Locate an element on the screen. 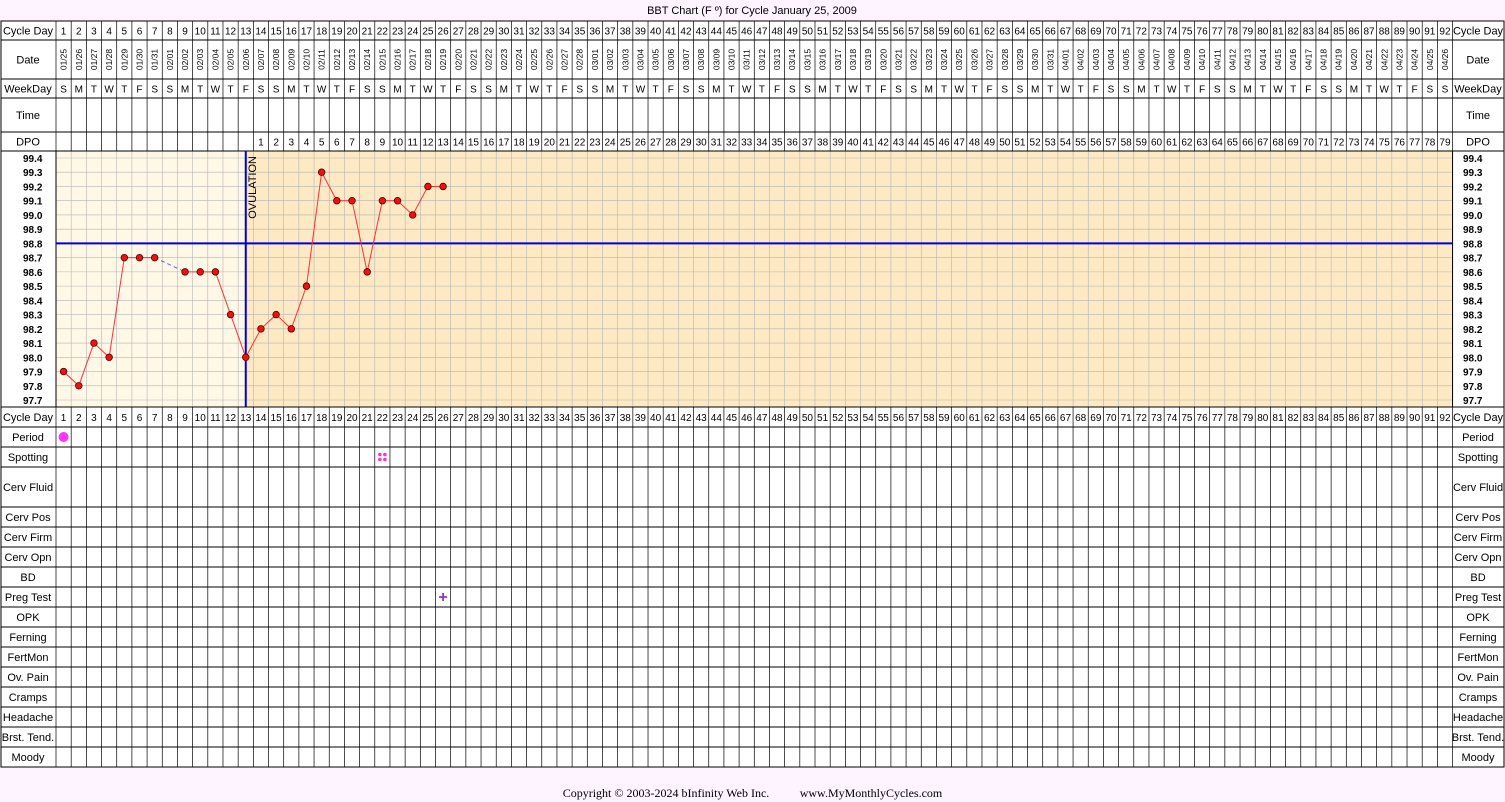 The height and width of the screenshot is (802, 1505). date-label: 04/09 is located at coordinates (1187, 60).